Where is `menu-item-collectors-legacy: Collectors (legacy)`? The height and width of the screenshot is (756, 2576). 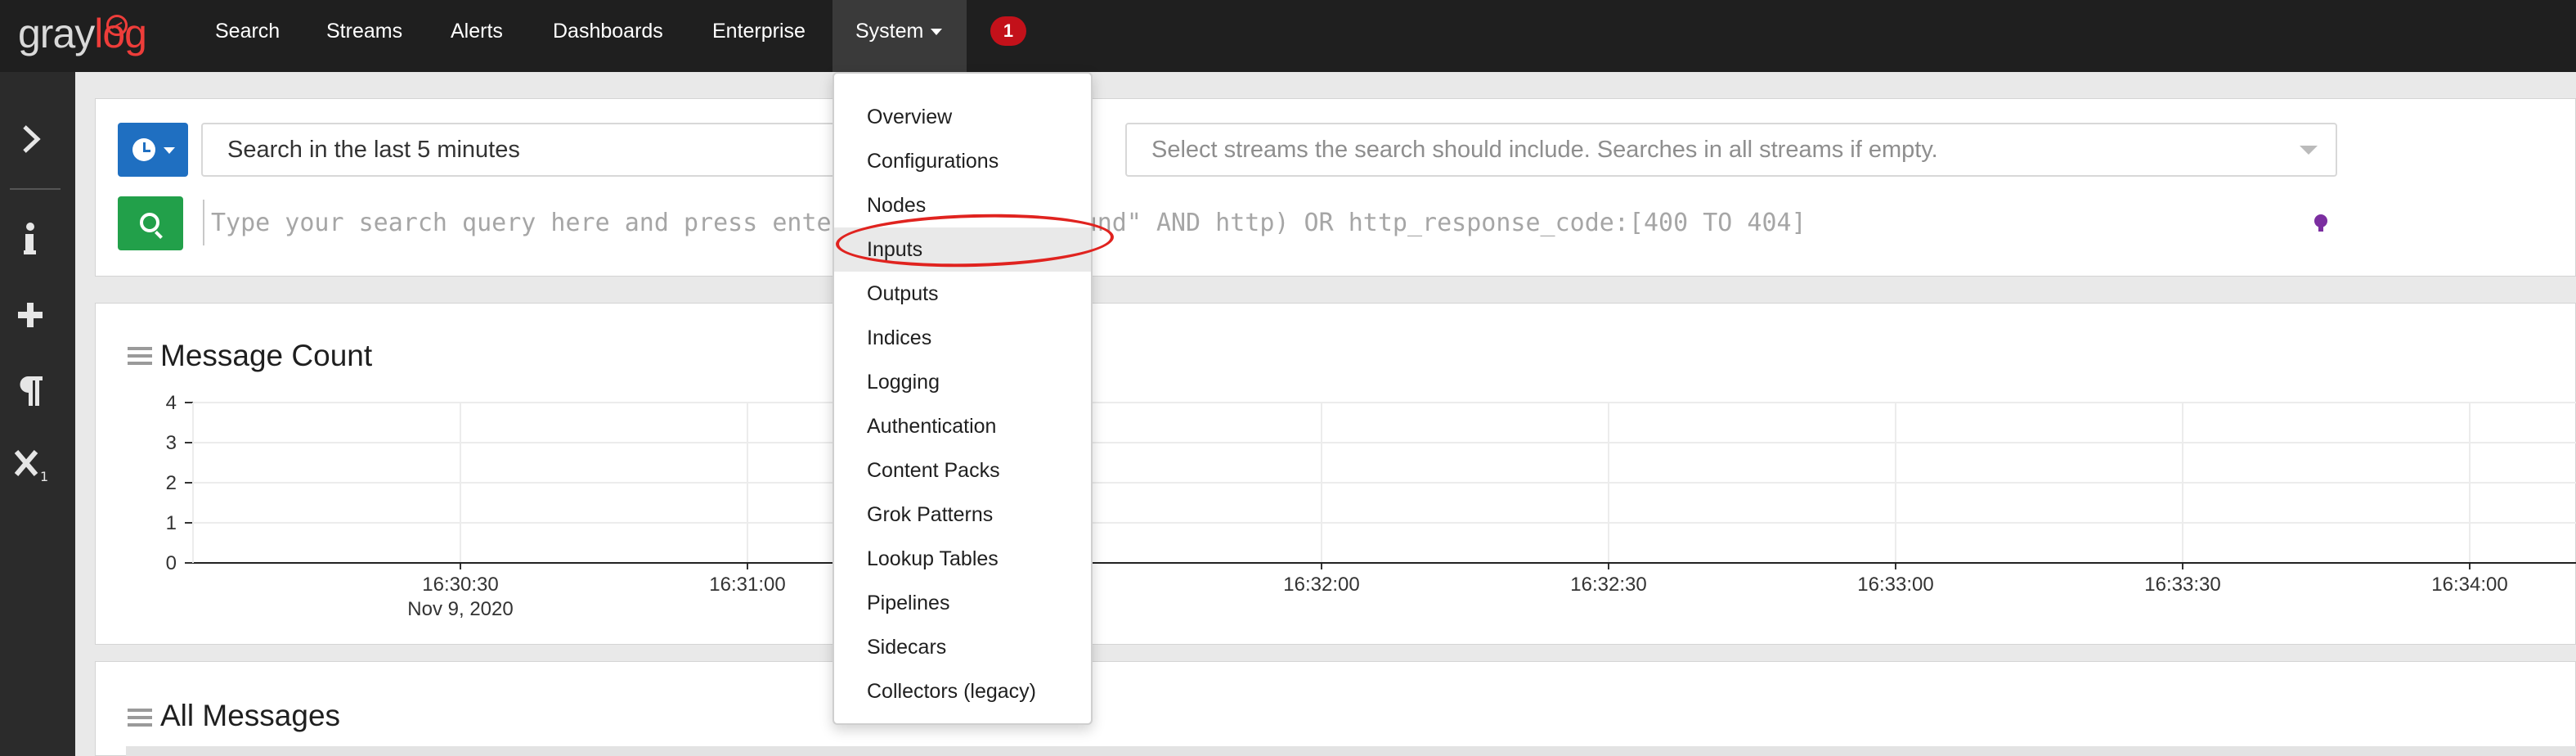 menu-item-collectors-legacy: Collectors (legacy) is located at coordinates (963, 691).